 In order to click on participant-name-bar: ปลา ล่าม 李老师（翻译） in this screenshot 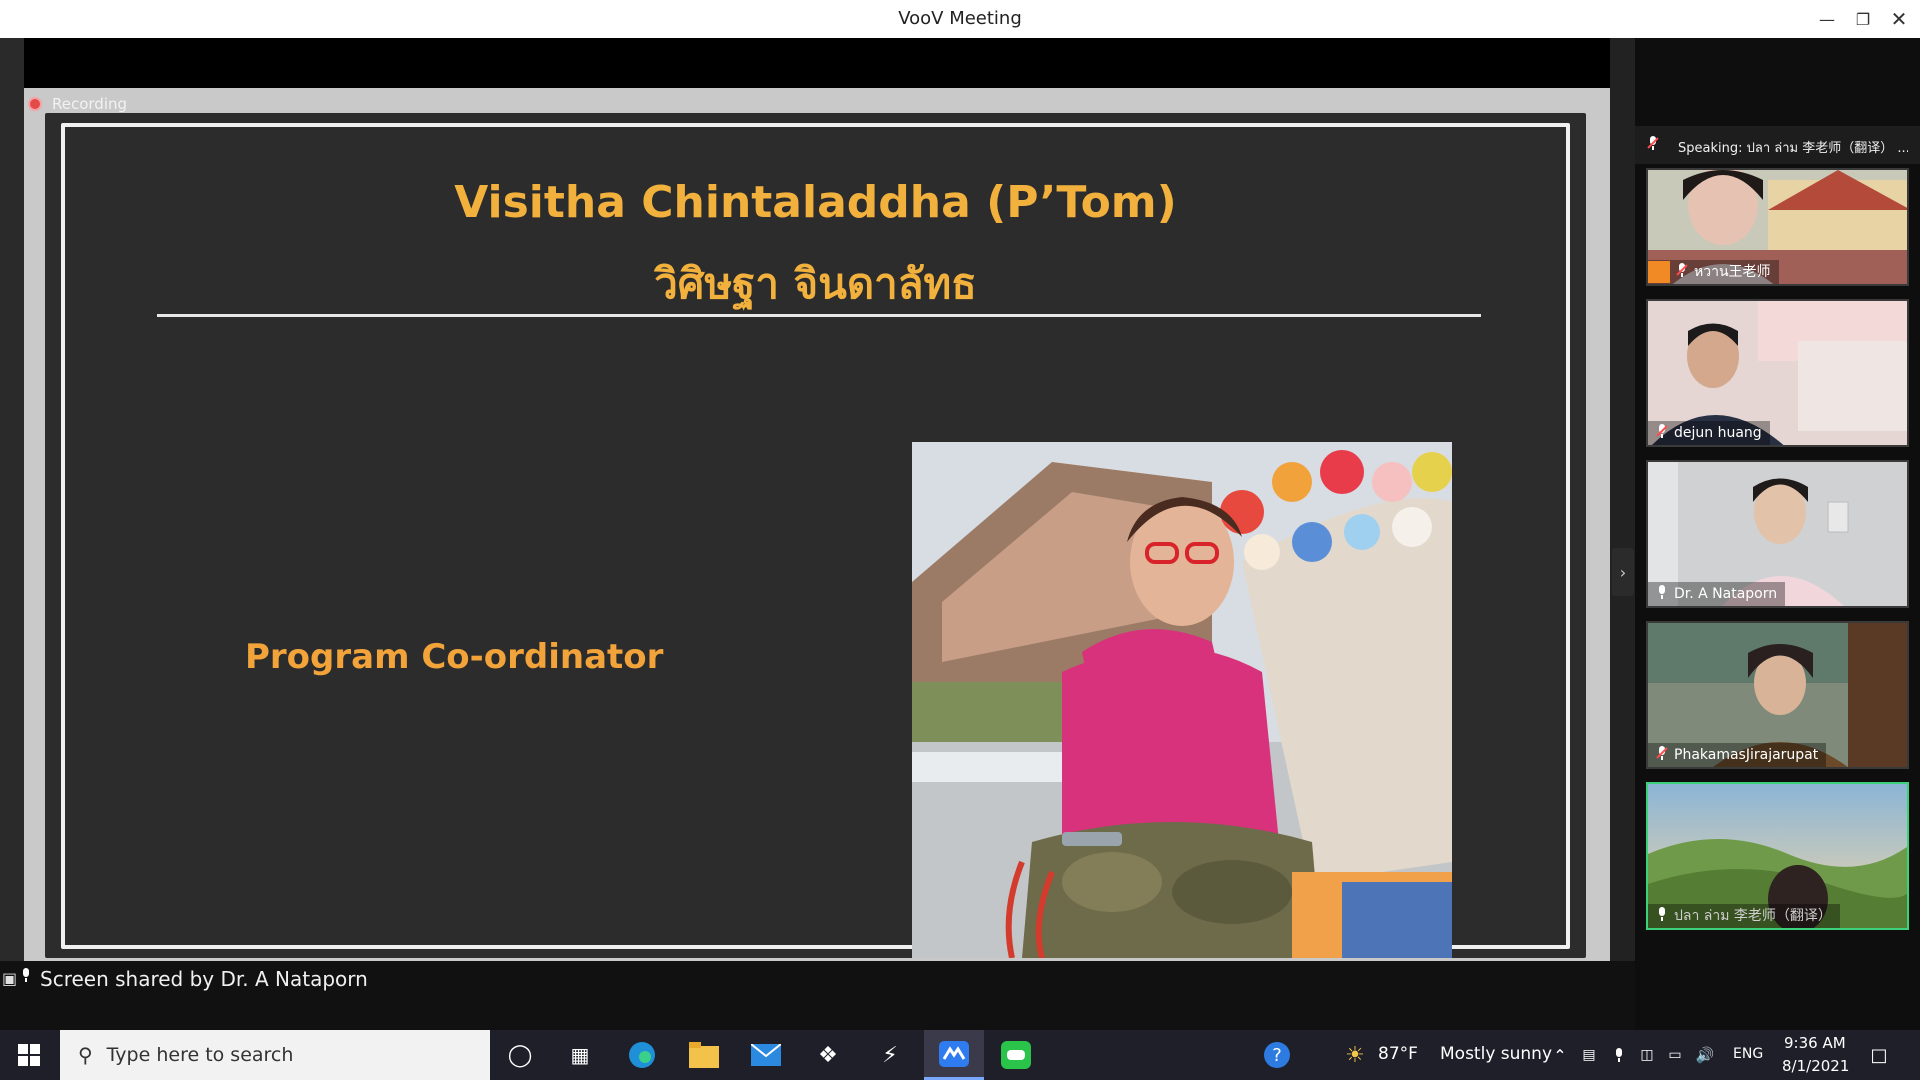, I will do `click(1744, 916)`.